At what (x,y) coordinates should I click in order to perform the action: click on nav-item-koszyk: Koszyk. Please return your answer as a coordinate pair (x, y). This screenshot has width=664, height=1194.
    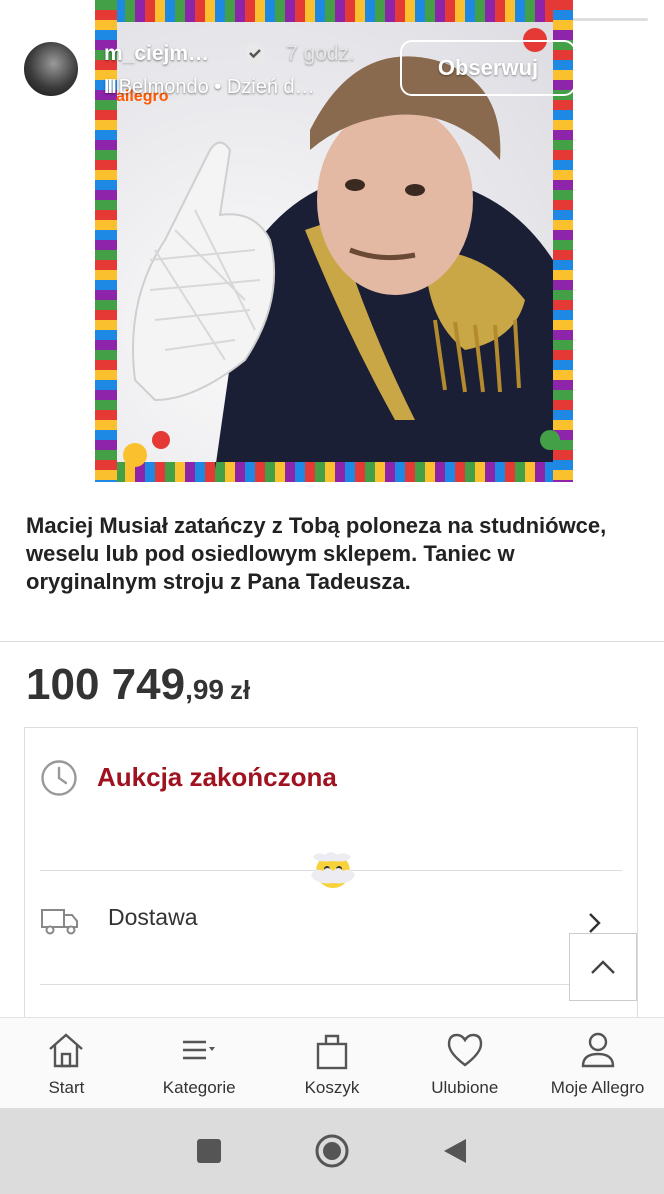
    Looking at the image, I should click on (332, 1063).